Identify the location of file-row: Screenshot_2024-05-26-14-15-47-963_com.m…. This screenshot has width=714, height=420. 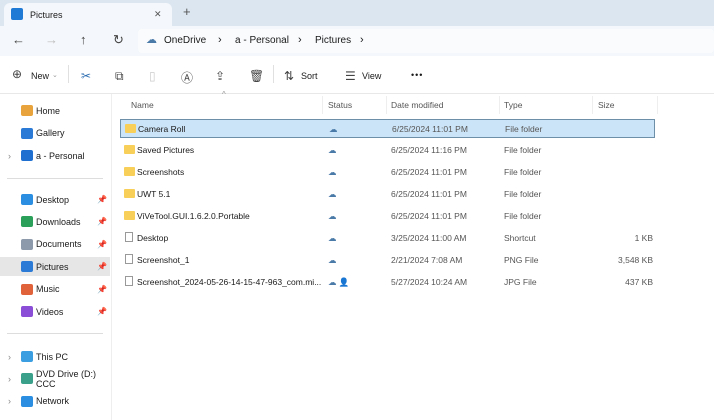
(387, 282).